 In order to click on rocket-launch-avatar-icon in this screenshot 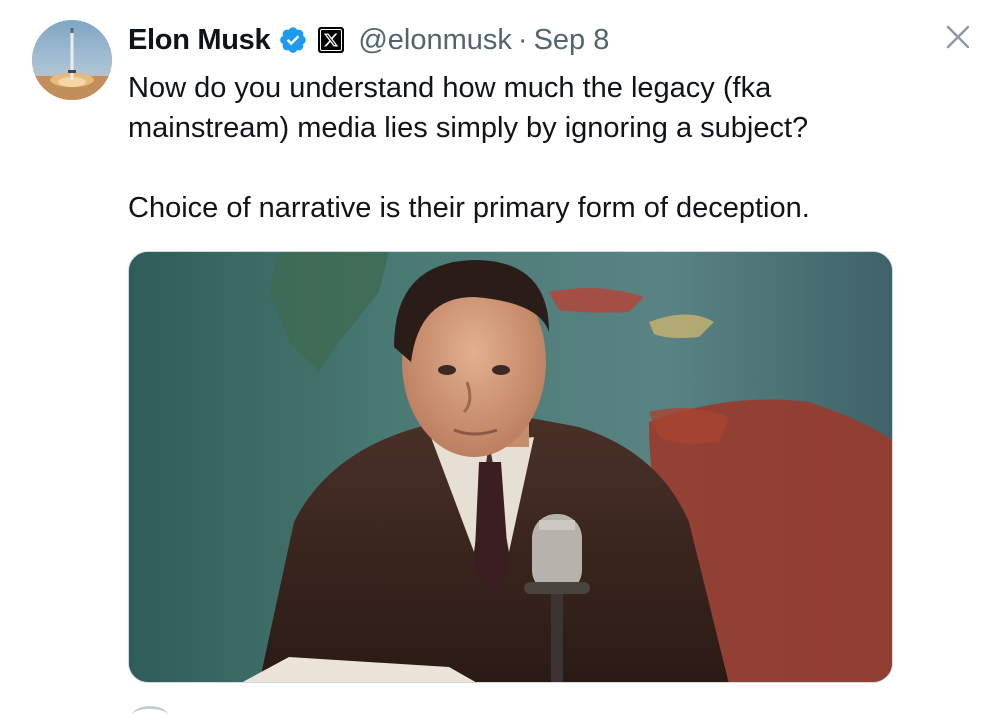, I will do `click(72, 60)`.